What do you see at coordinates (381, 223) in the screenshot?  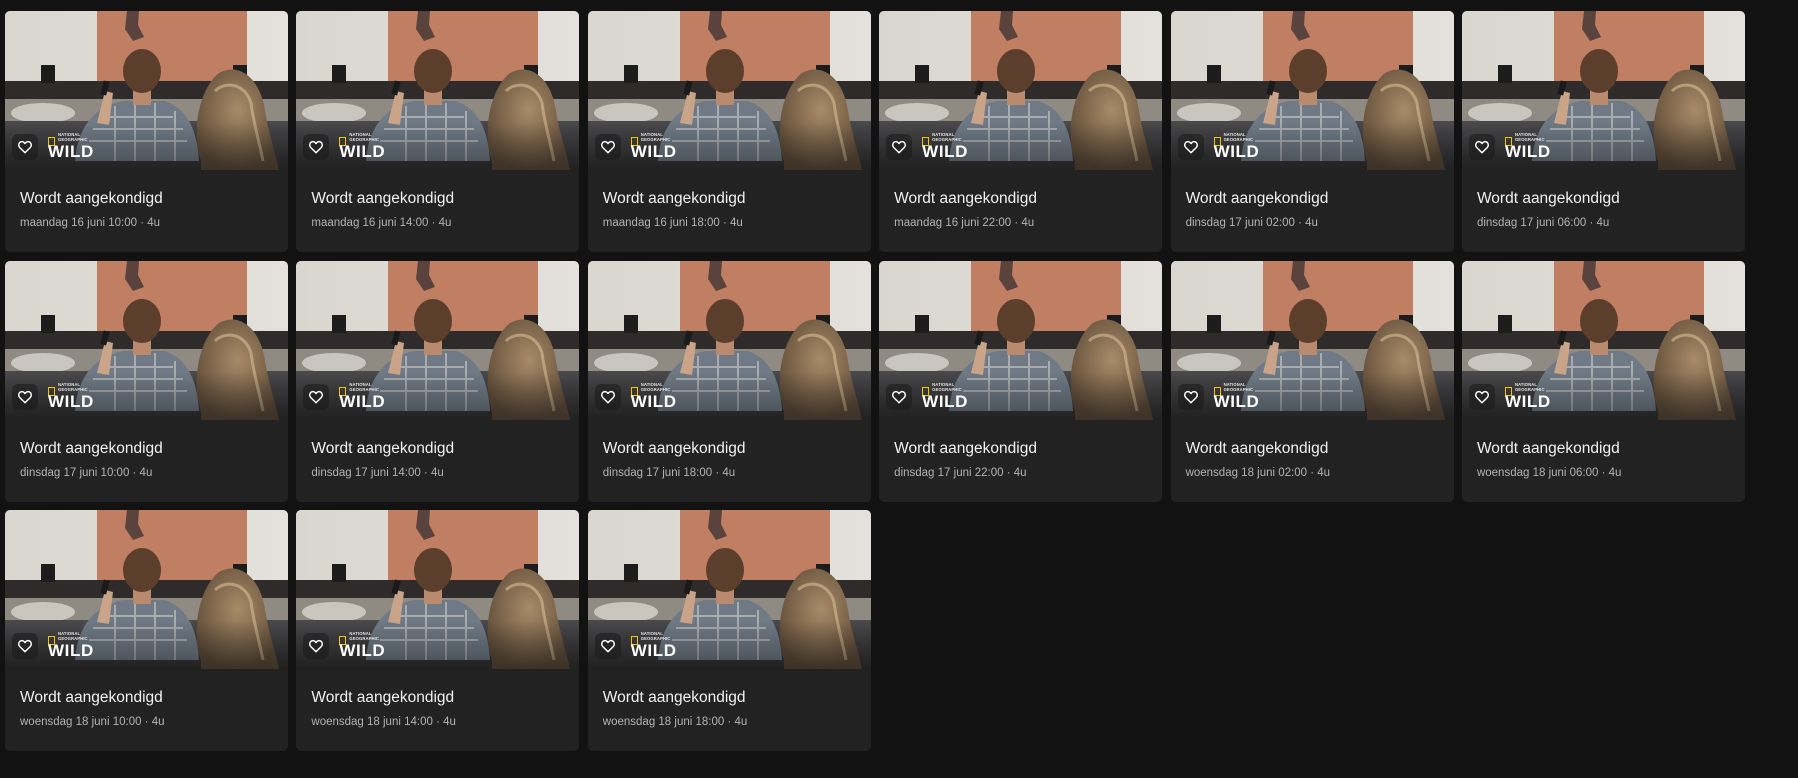 I see `program-meta: maandag 16 juni 14:00 · 4u` at bounding box center [381, 223].